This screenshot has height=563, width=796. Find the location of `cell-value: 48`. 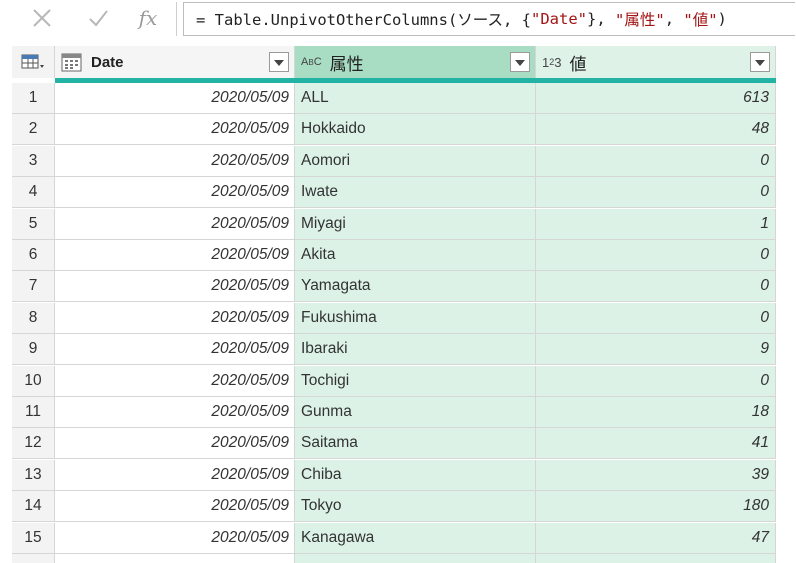

cell-value: 48 is located at coordinates (656, 130).